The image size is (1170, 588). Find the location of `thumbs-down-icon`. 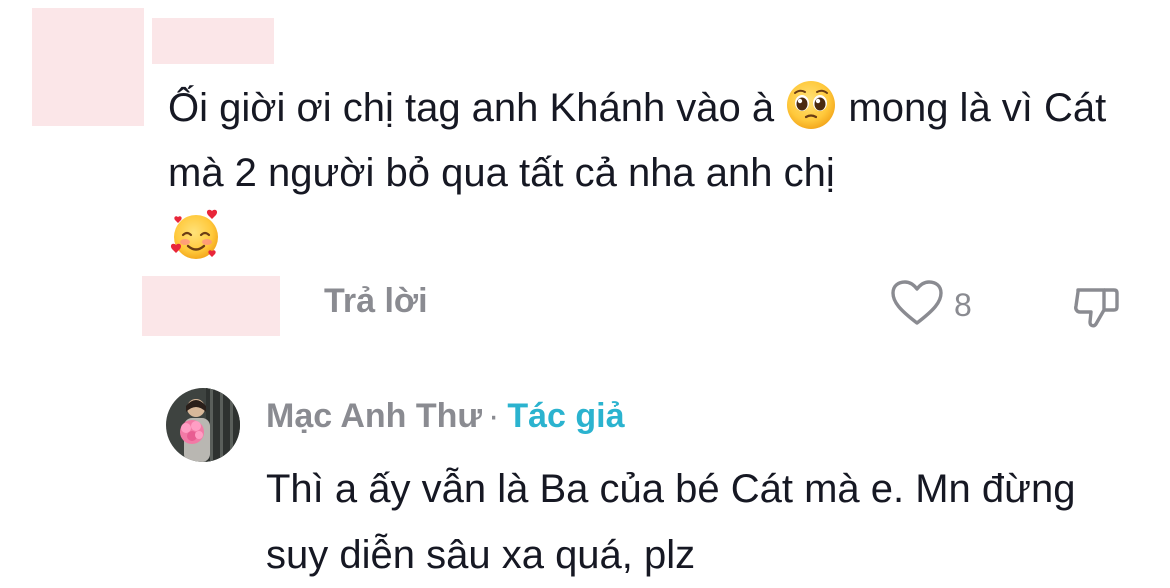

thumbs-down-icon is located at coordinates (1097, 307).